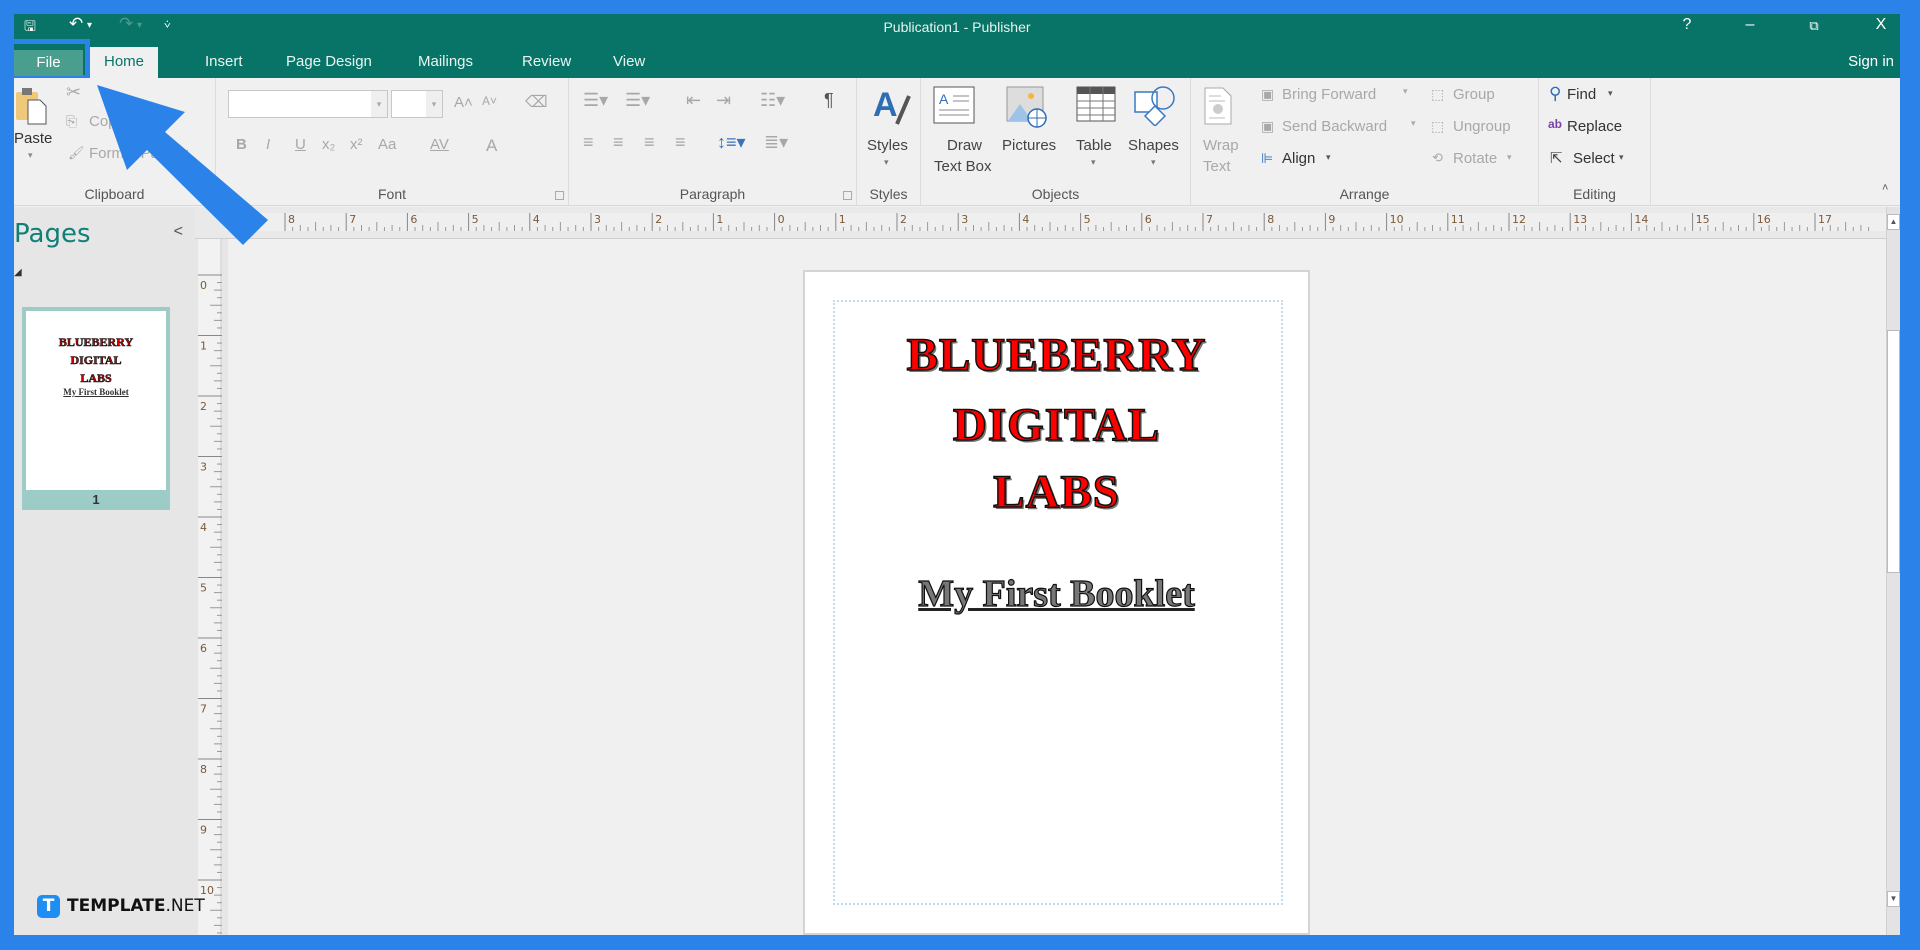 The image size is (1920, 950). Describe the element at coordinates (1885, 188) in the screenshot. I see `collapse-ribbon-icon: ˄` at that location.